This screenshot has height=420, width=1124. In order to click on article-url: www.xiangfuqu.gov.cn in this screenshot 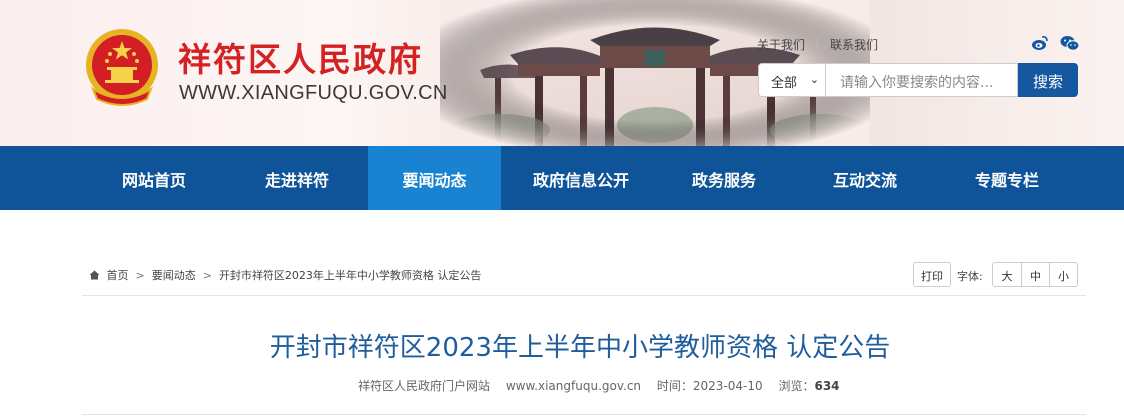, I will do `click(573, 386)`.